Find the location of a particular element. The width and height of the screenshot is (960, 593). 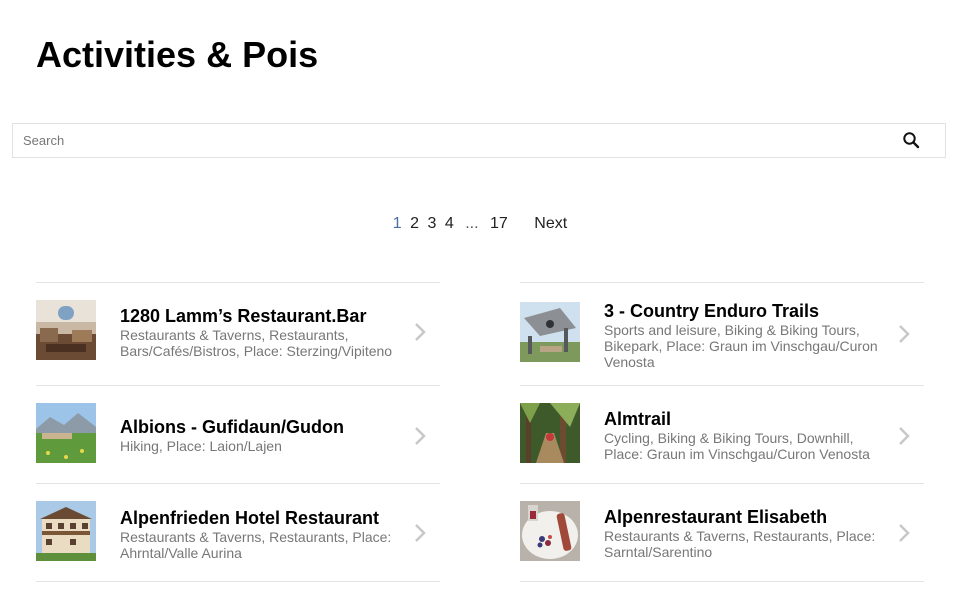

thumbnail-hotel-building is located at coordinates (66, 531).